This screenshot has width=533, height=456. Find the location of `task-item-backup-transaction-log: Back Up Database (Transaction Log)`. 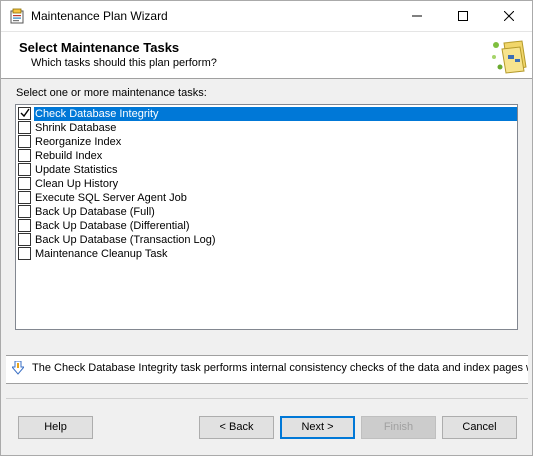

task-item-backup-transaction-log: Back Up Database (Transaction Log) is located at coordinates (268, 240).